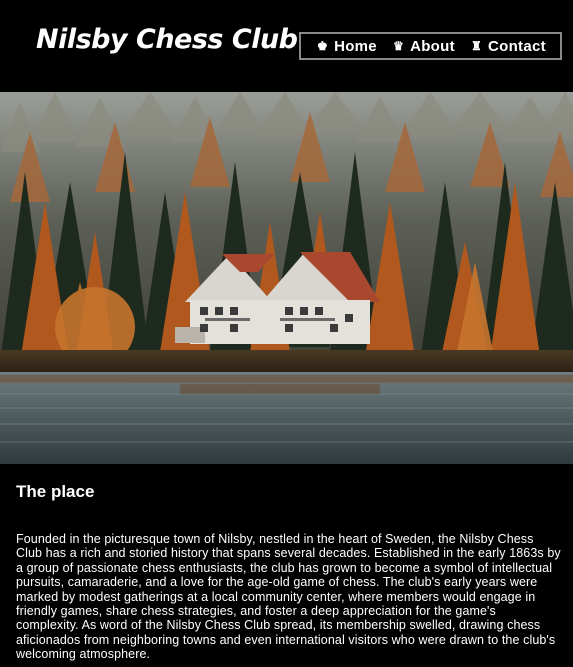  I want to click on nav-home-label: Home, so click(355, 46).